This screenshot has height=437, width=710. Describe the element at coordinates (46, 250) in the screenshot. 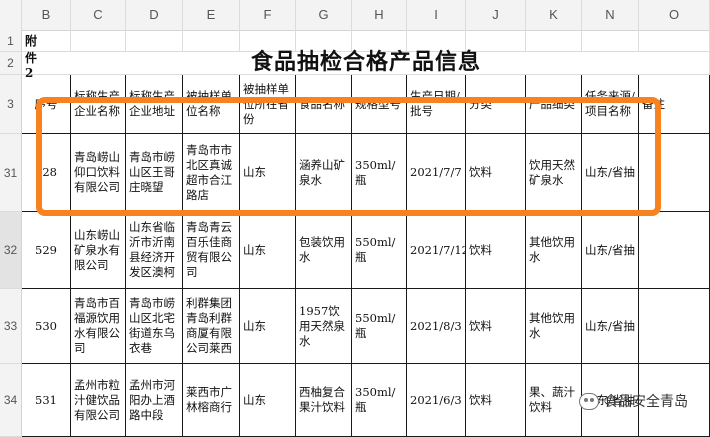

I see `data-cell: 529` at that location.